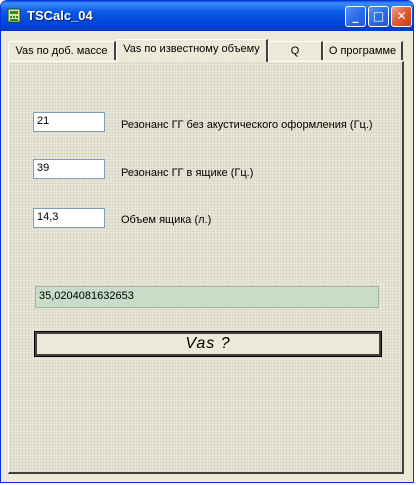 The height and width of the screenshot is (485, 416). What do you see at coordinates (69, 169) in the screenshot?
I see `fc-input: 39` at bounding box center [69, 169].